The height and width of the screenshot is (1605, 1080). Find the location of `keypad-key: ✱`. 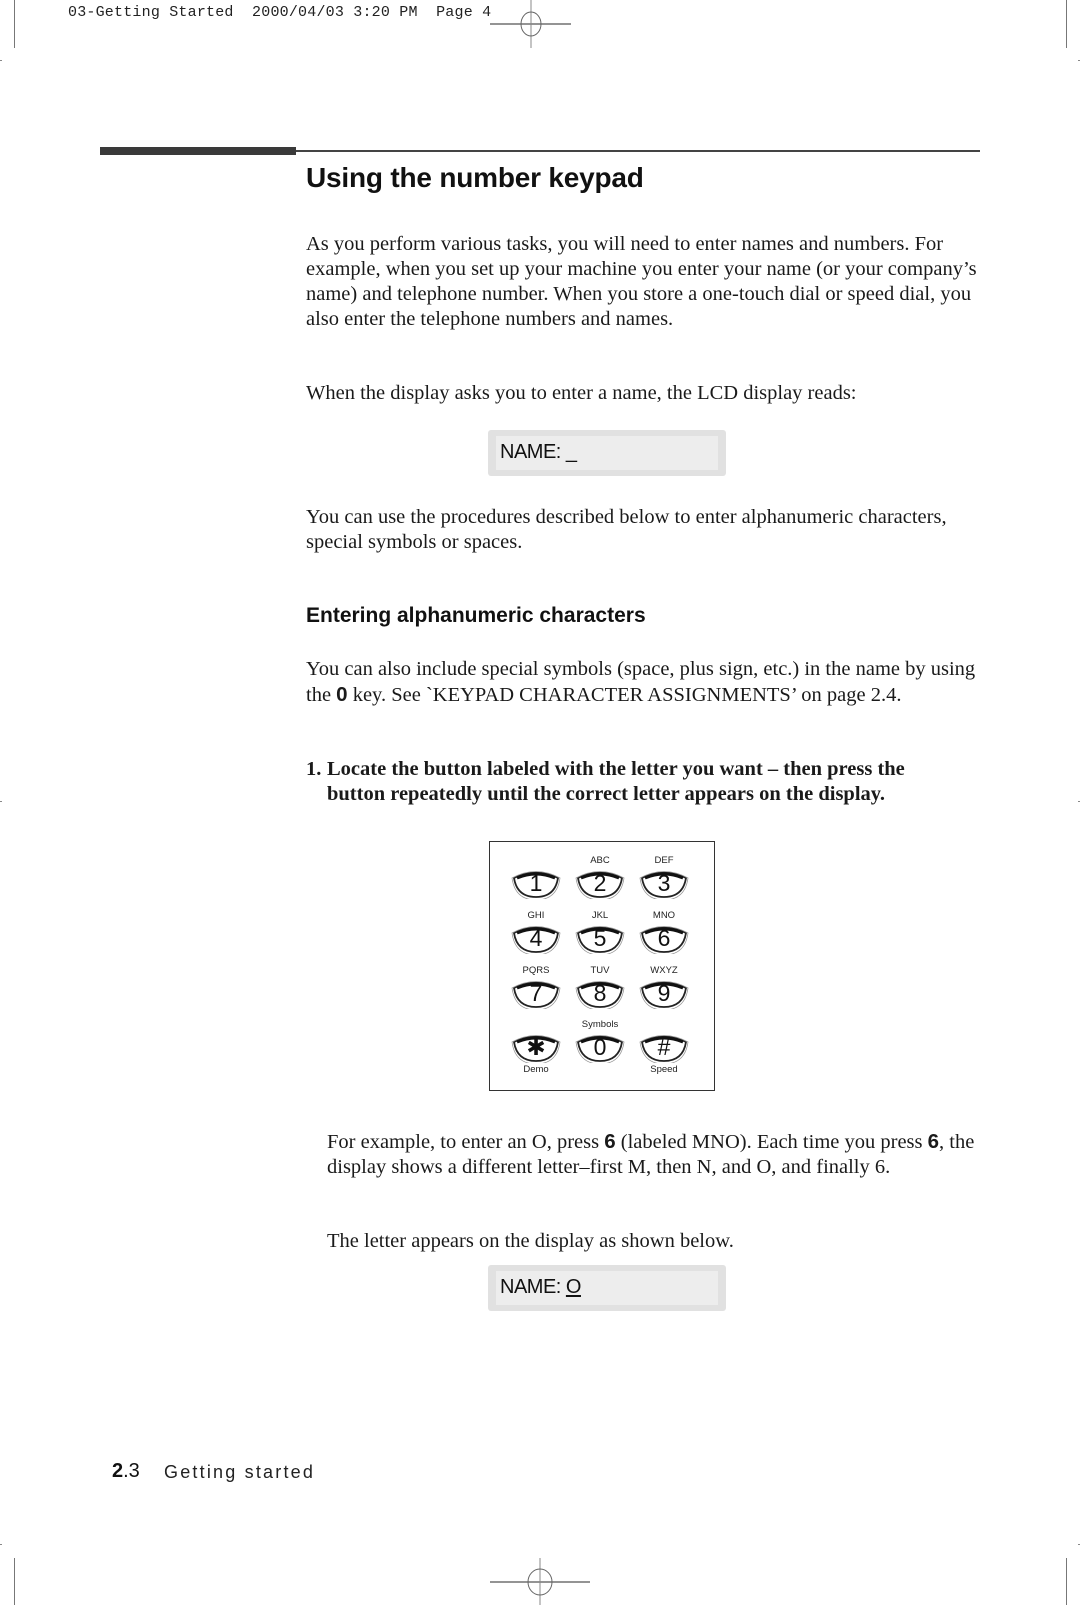

keypad-key: ✱ is located at coordinates (536, 1048).